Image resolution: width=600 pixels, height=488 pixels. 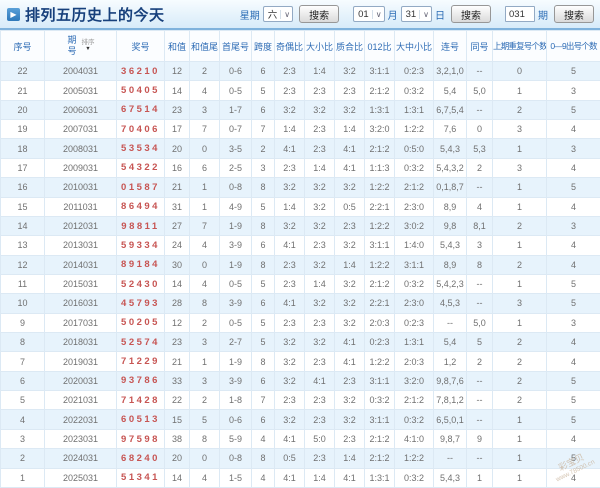 I want to click on cell: 3-9, so click(x=235, y=303).